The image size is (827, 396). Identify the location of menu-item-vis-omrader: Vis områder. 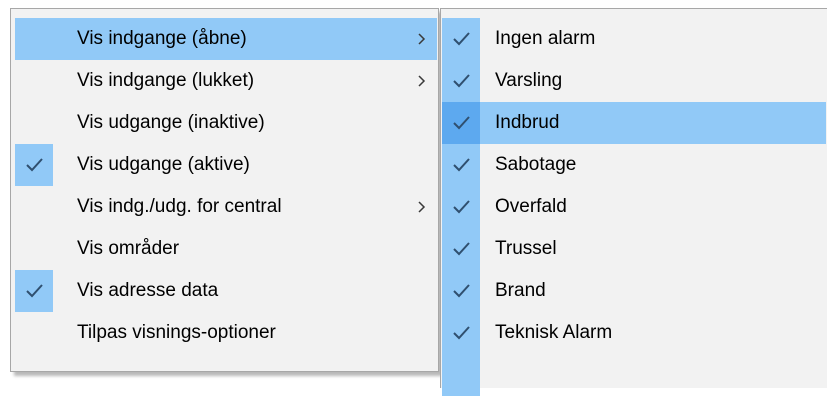
(226, 249).